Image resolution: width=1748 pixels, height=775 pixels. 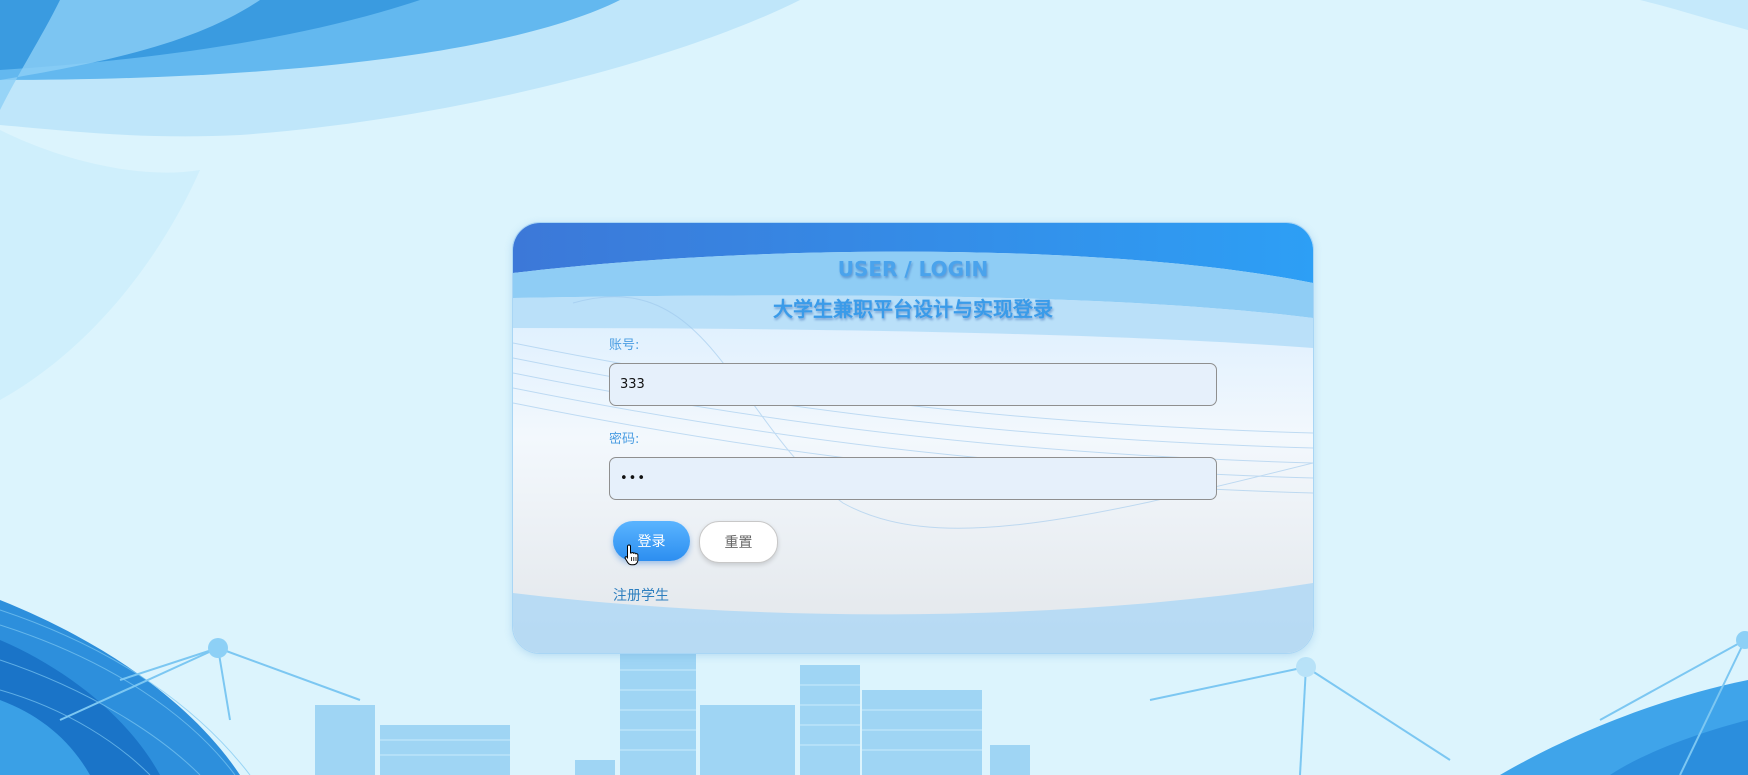 I want to click on register-student-link: 注册学生, so click(x=641, y=595).